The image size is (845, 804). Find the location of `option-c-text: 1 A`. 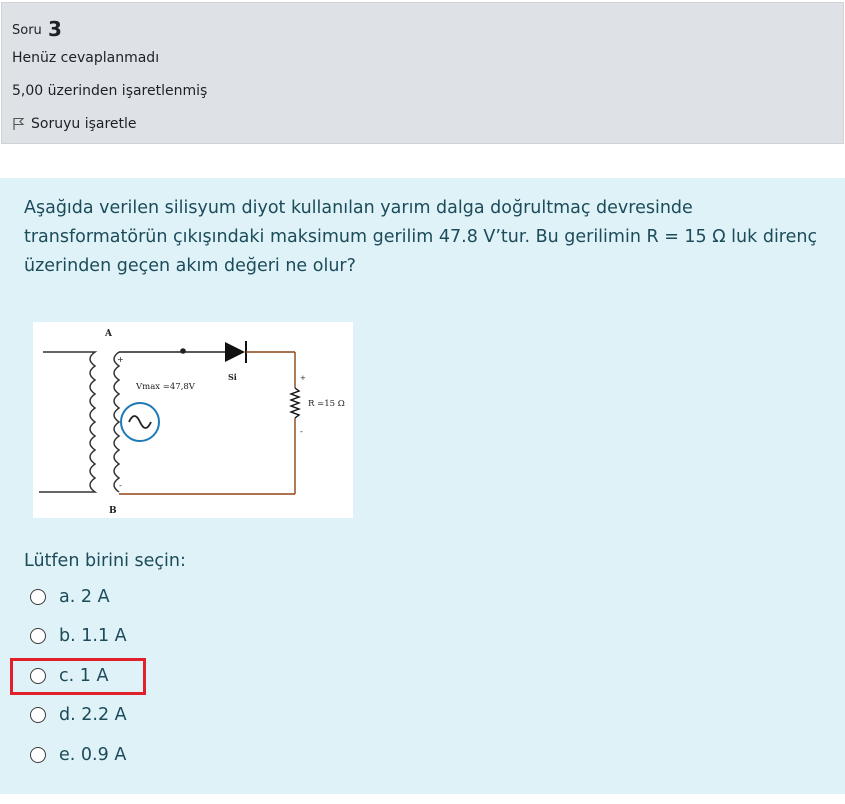

option-c-text: 1 A is located at coordinates (94, 676).